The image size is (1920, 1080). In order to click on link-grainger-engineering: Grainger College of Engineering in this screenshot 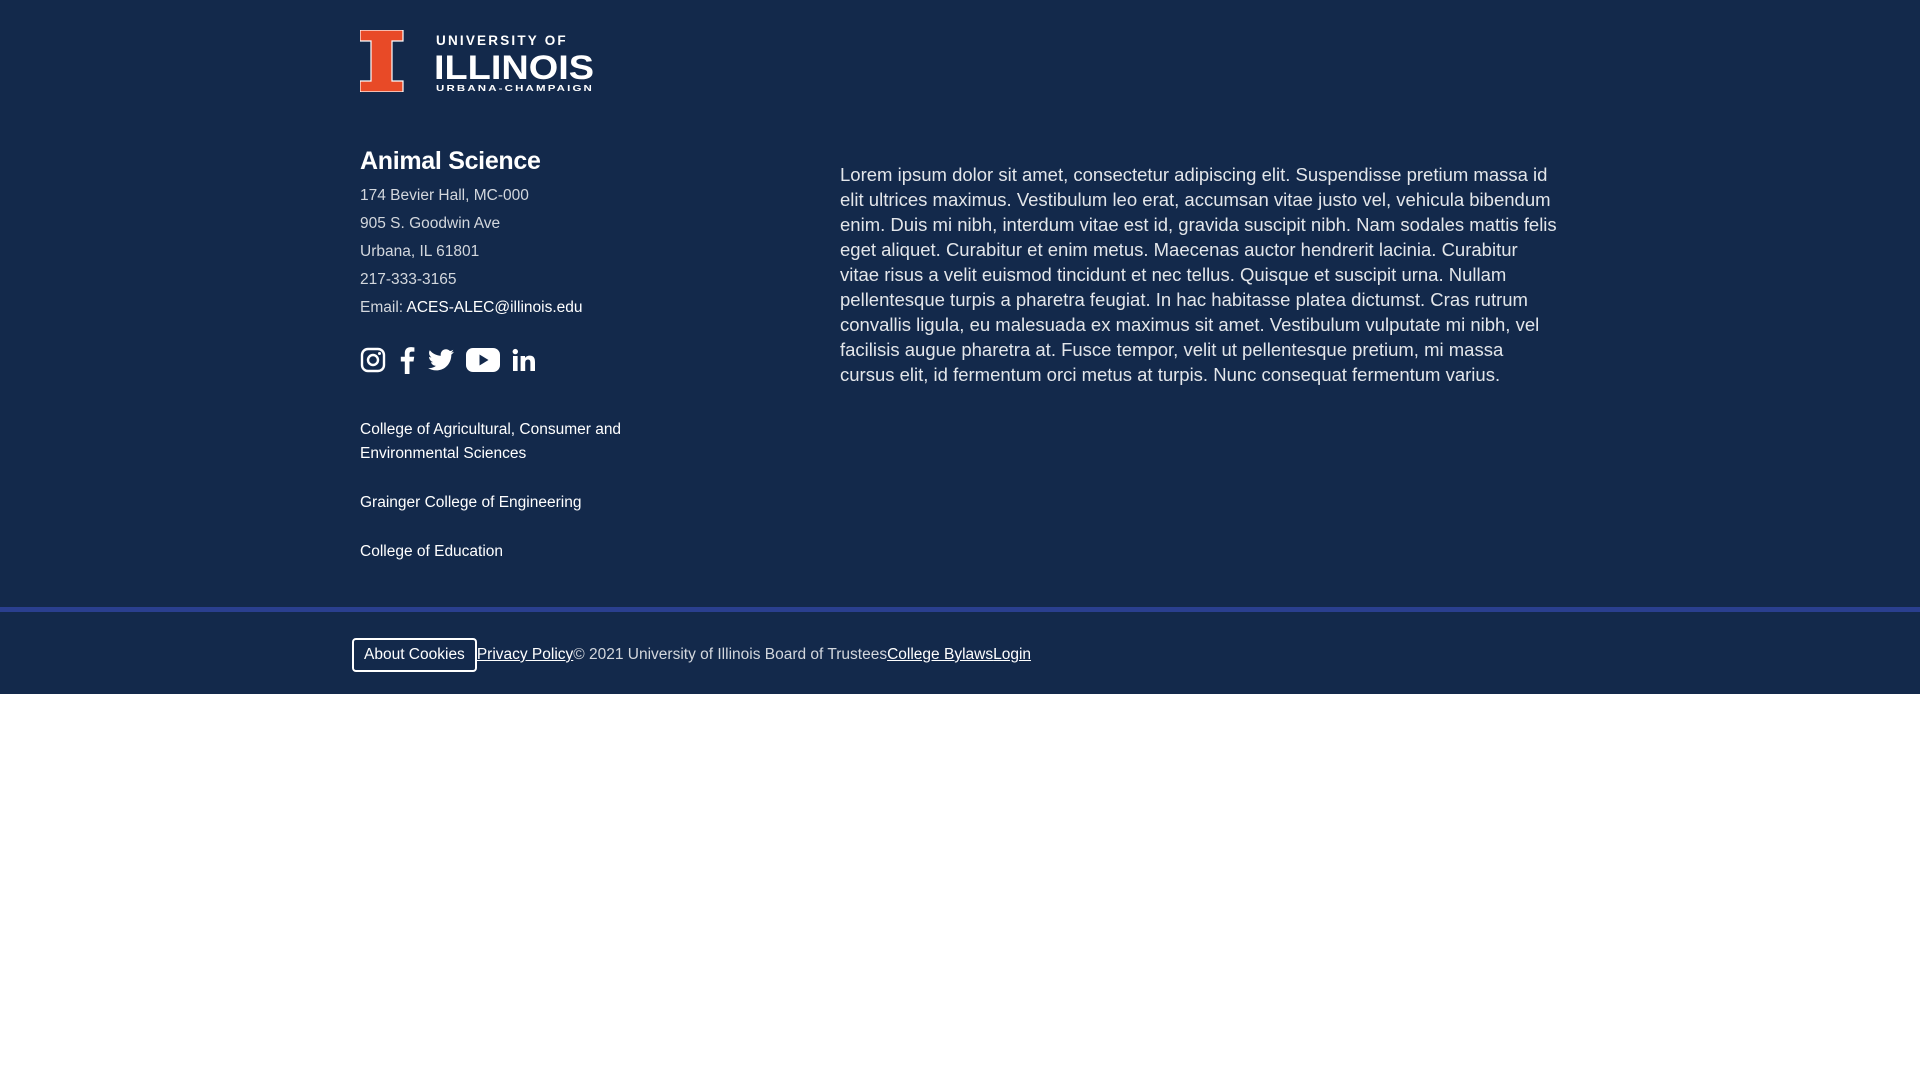, I will do `click(510, 503)`.